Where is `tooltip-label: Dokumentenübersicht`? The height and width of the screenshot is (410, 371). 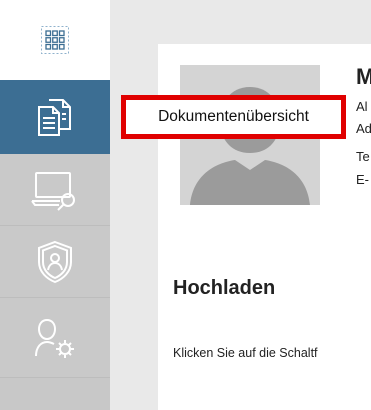
tooltip-label: Dokumentenübersicht is located at coordinates (233, 116).